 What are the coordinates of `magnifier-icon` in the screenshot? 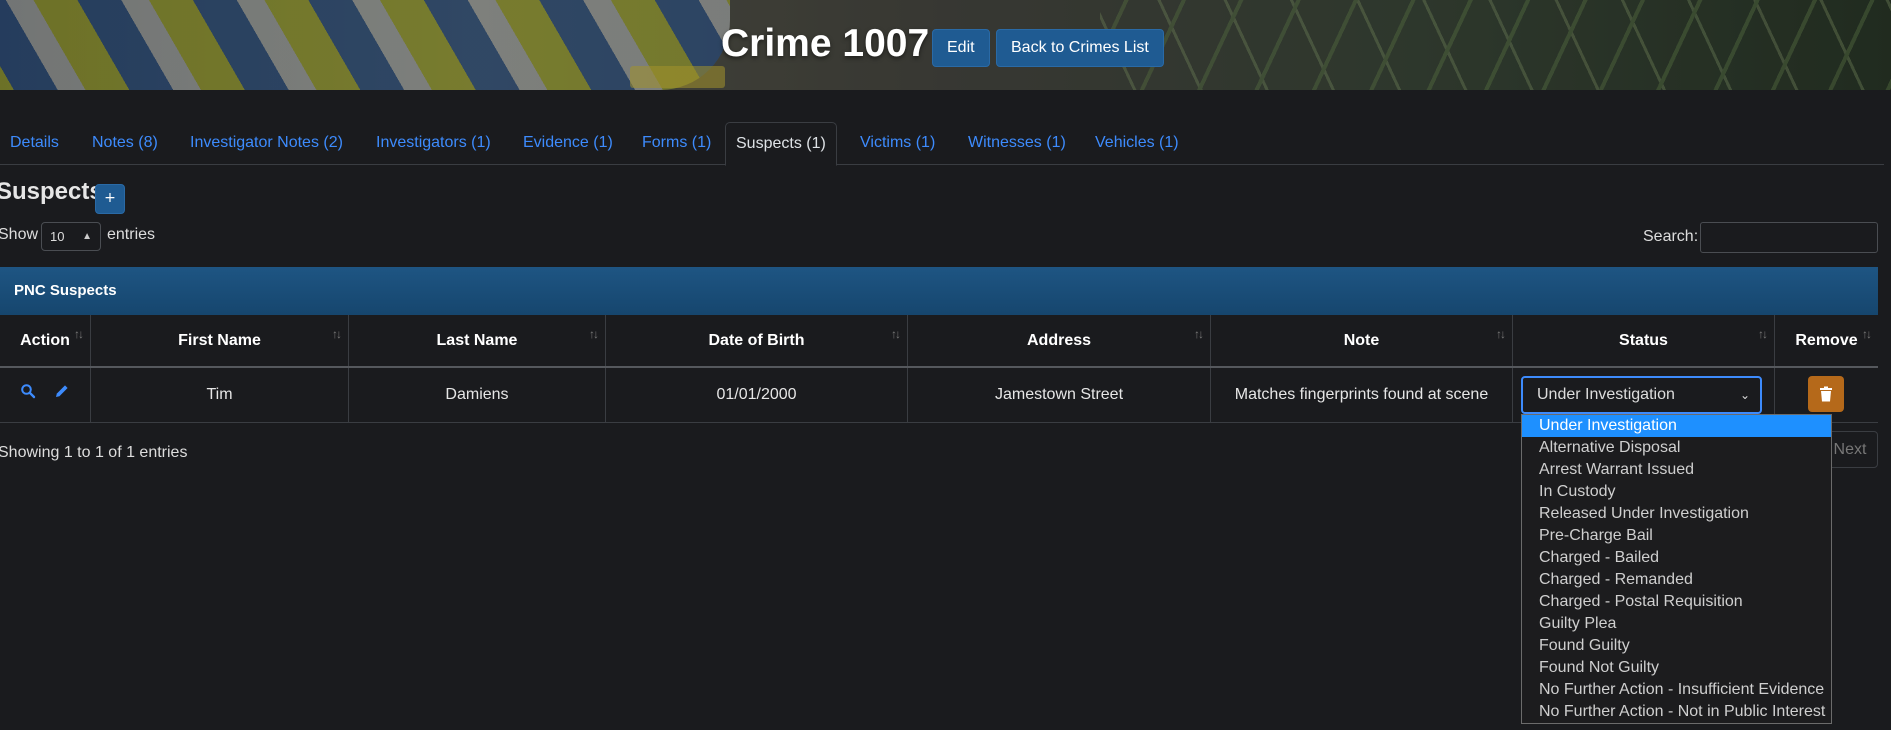 It's located at (28, 395).